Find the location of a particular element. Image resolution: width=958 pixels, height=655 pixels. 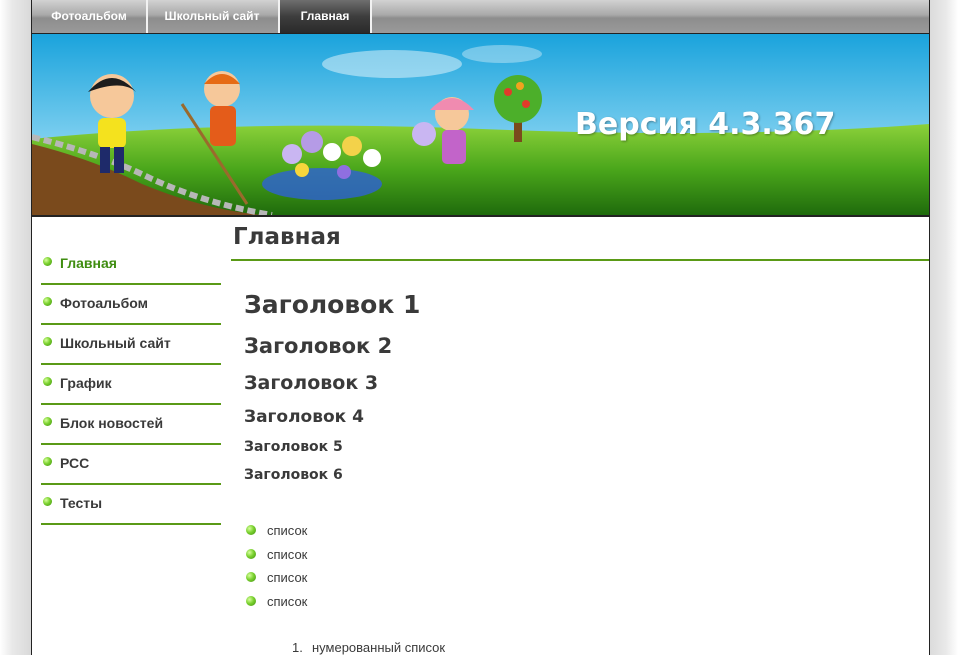

sidebar-item-news-block: Блок новостей is located at coordinates (131, 425).